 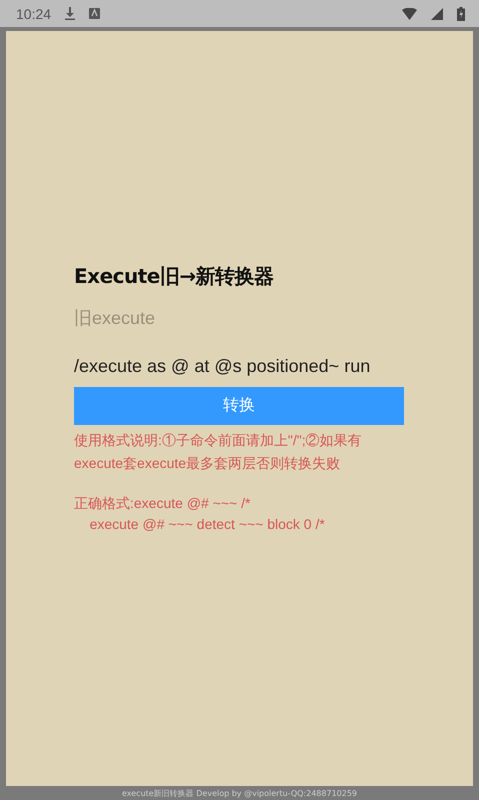 What do you see at coordinates (239, 319) in the screenshot?
I see `input-field: 旧execute` at bounding box center [239, 319].